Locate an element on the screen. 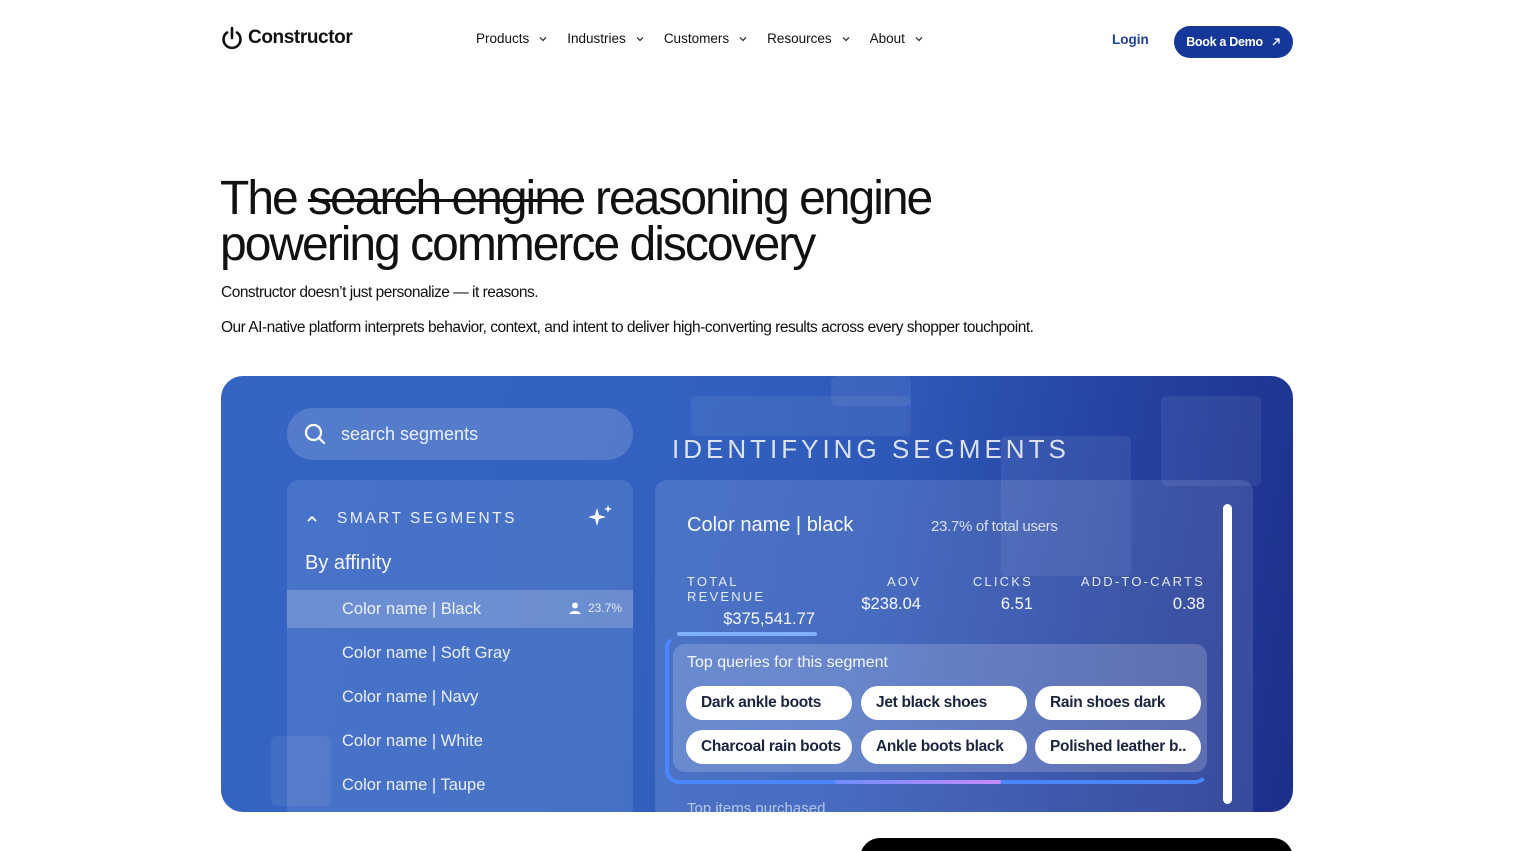 The width and height of the screenshot is (1514, 851). segment-detail-title: Color name | black is located at coordinates (770, 525).